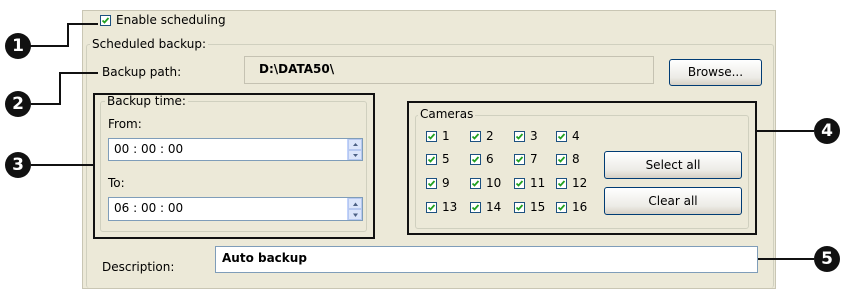  What do you see at coordinates (827, 259) in the screenshot?
I see `callout-5: 5` at bounding box center [827, 259].